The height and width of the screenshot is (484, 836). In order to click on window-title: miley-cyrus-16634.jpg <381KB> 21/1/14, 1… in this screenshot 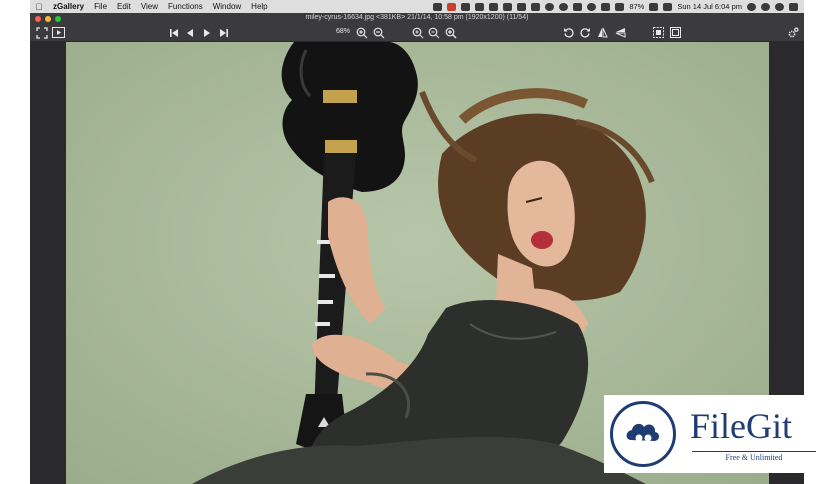, I will do `click(417, 17)`.